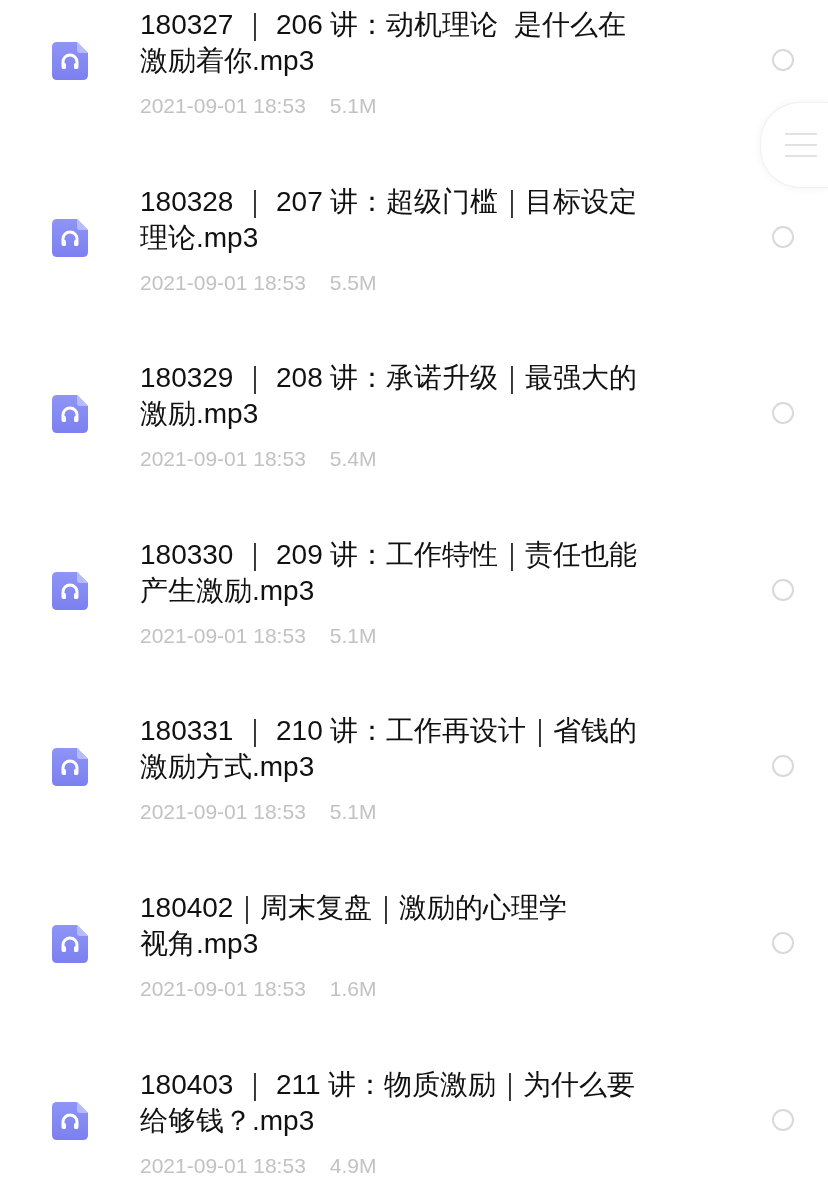 The width and height of the screenshot is (828, 1201). I want to click on file-size: 5.5M, so click(353, 282).